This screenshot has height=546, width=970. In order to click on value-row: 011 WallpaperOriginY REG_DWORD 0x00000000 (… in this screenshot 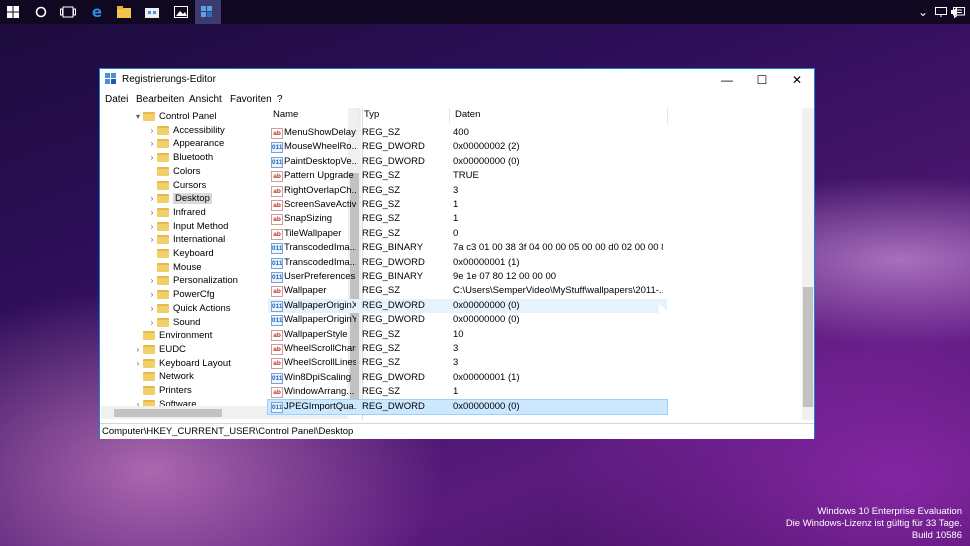, I will do `click(467, 320)`.